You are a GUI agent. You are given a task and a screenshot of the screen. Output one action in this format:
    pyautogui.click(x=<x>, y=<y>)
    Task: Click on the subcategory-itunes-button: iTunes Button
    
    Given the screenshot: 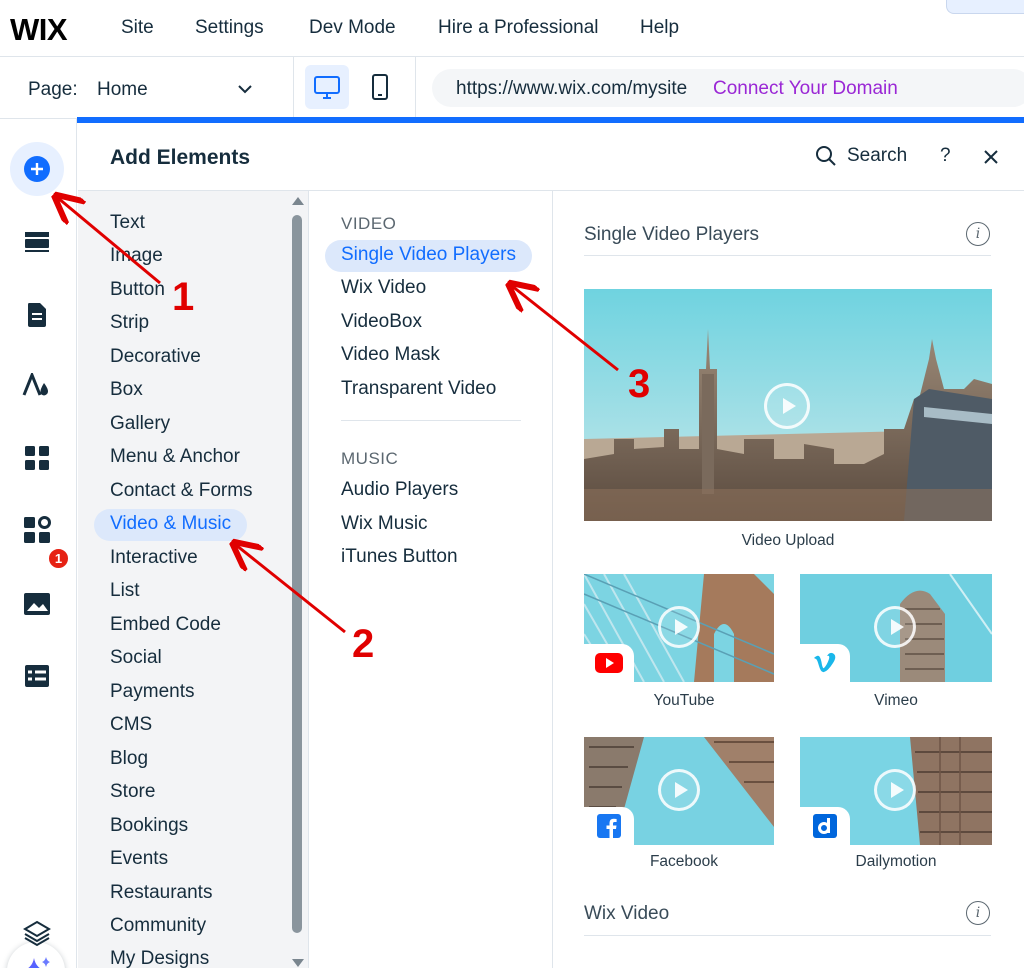 What is the action you would take?
    pyautogui.click(x=399, y=558)
    